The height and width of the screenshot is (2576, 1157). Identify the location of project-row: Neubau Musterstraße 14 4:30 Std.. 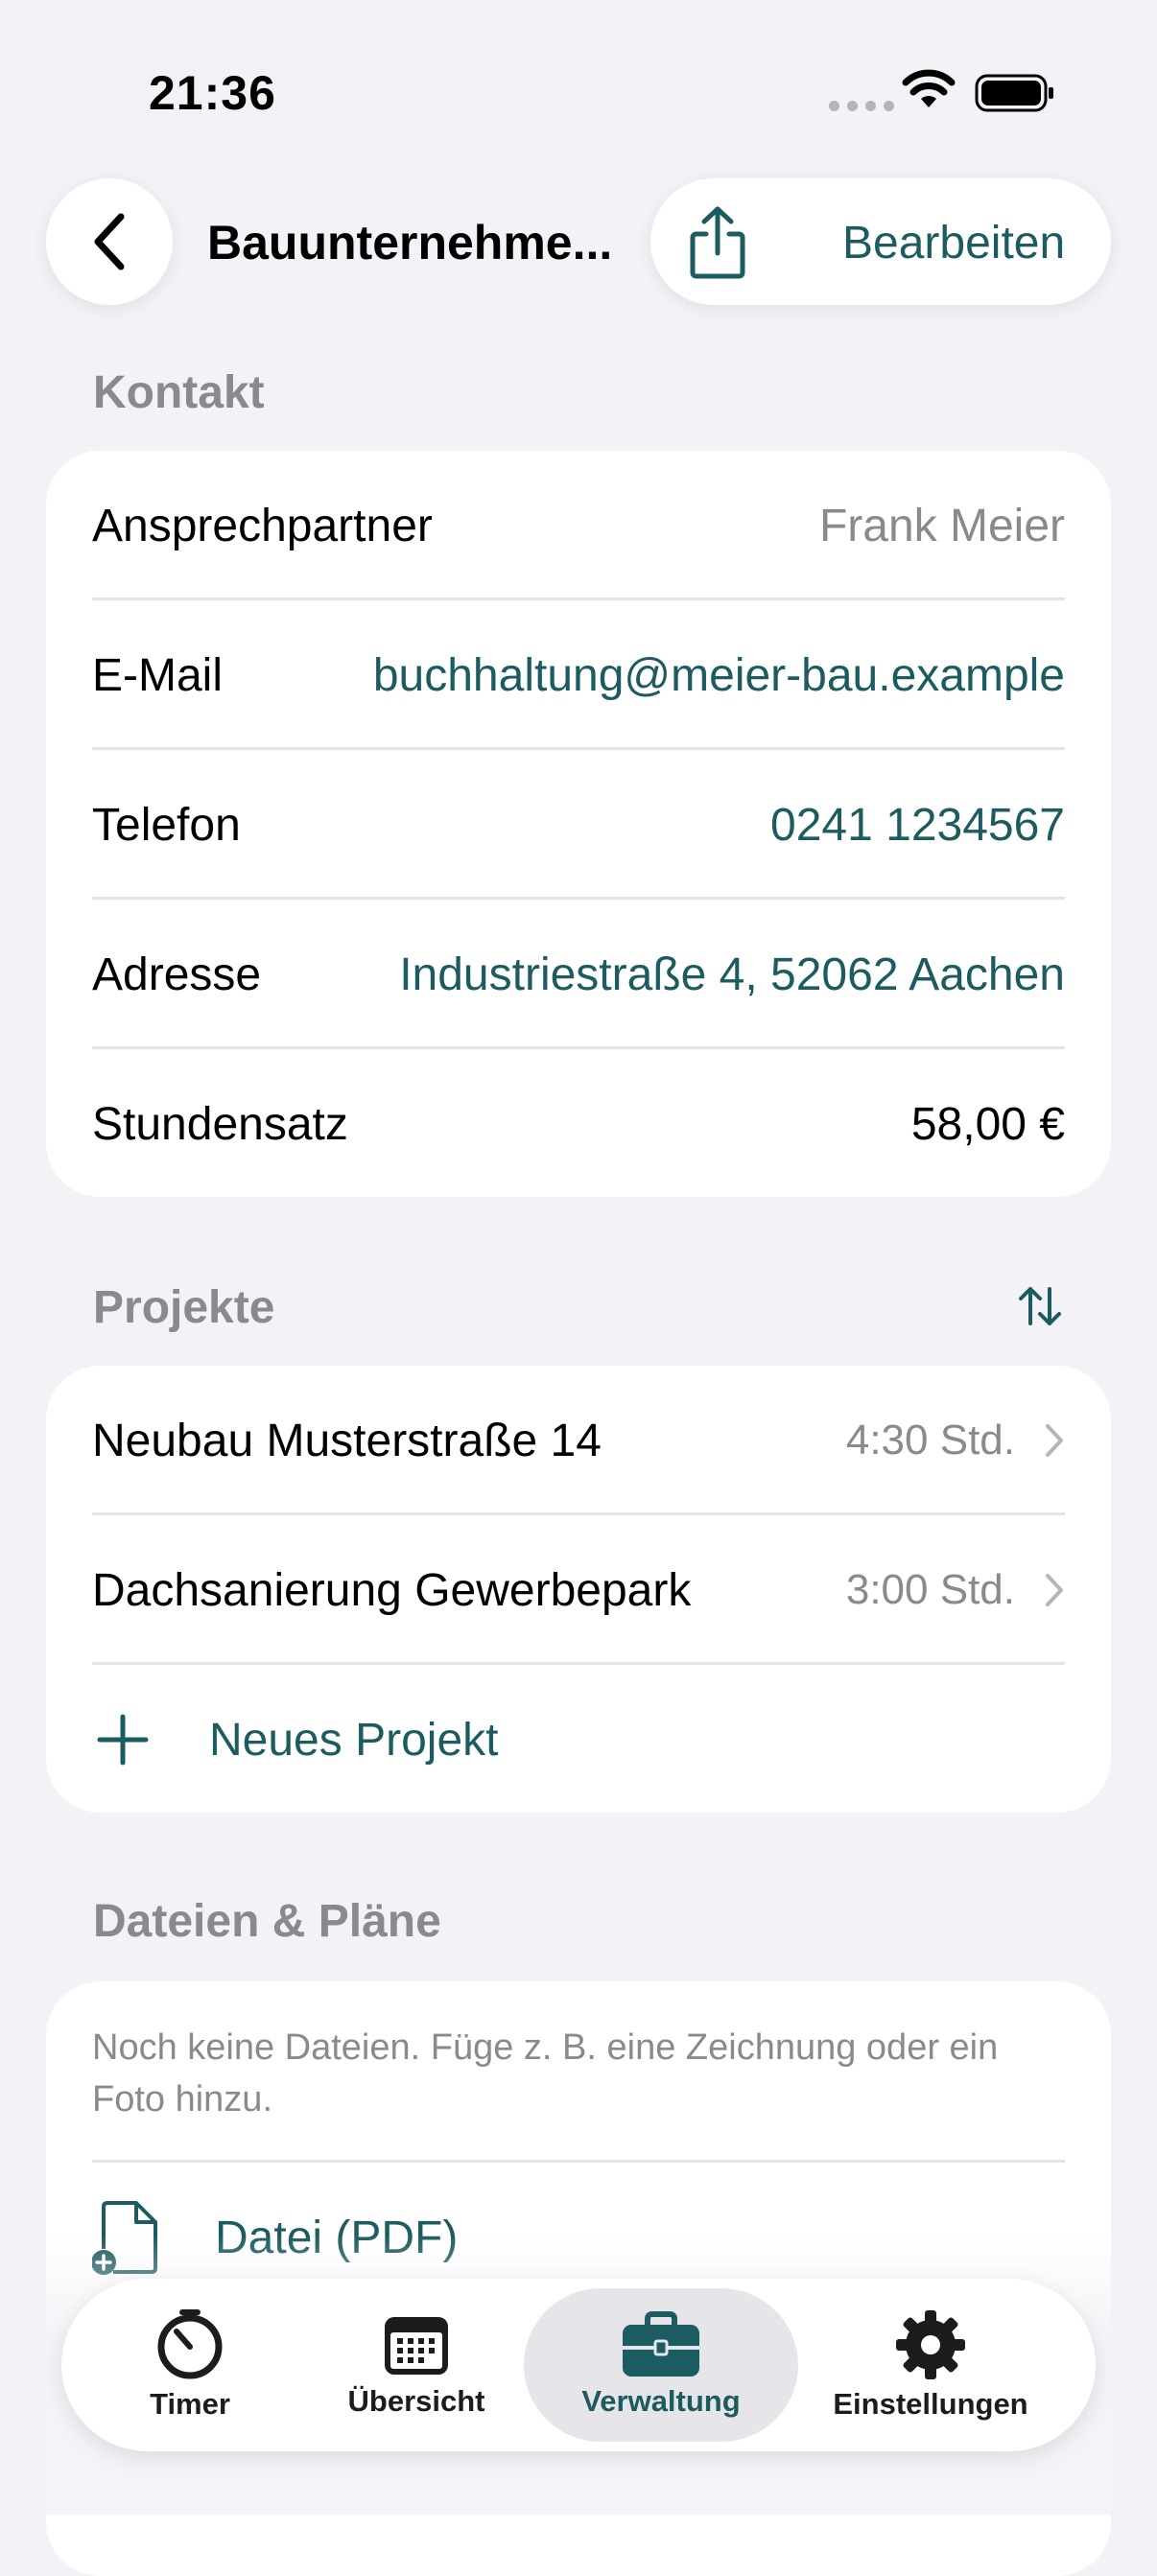
(578, 1440).